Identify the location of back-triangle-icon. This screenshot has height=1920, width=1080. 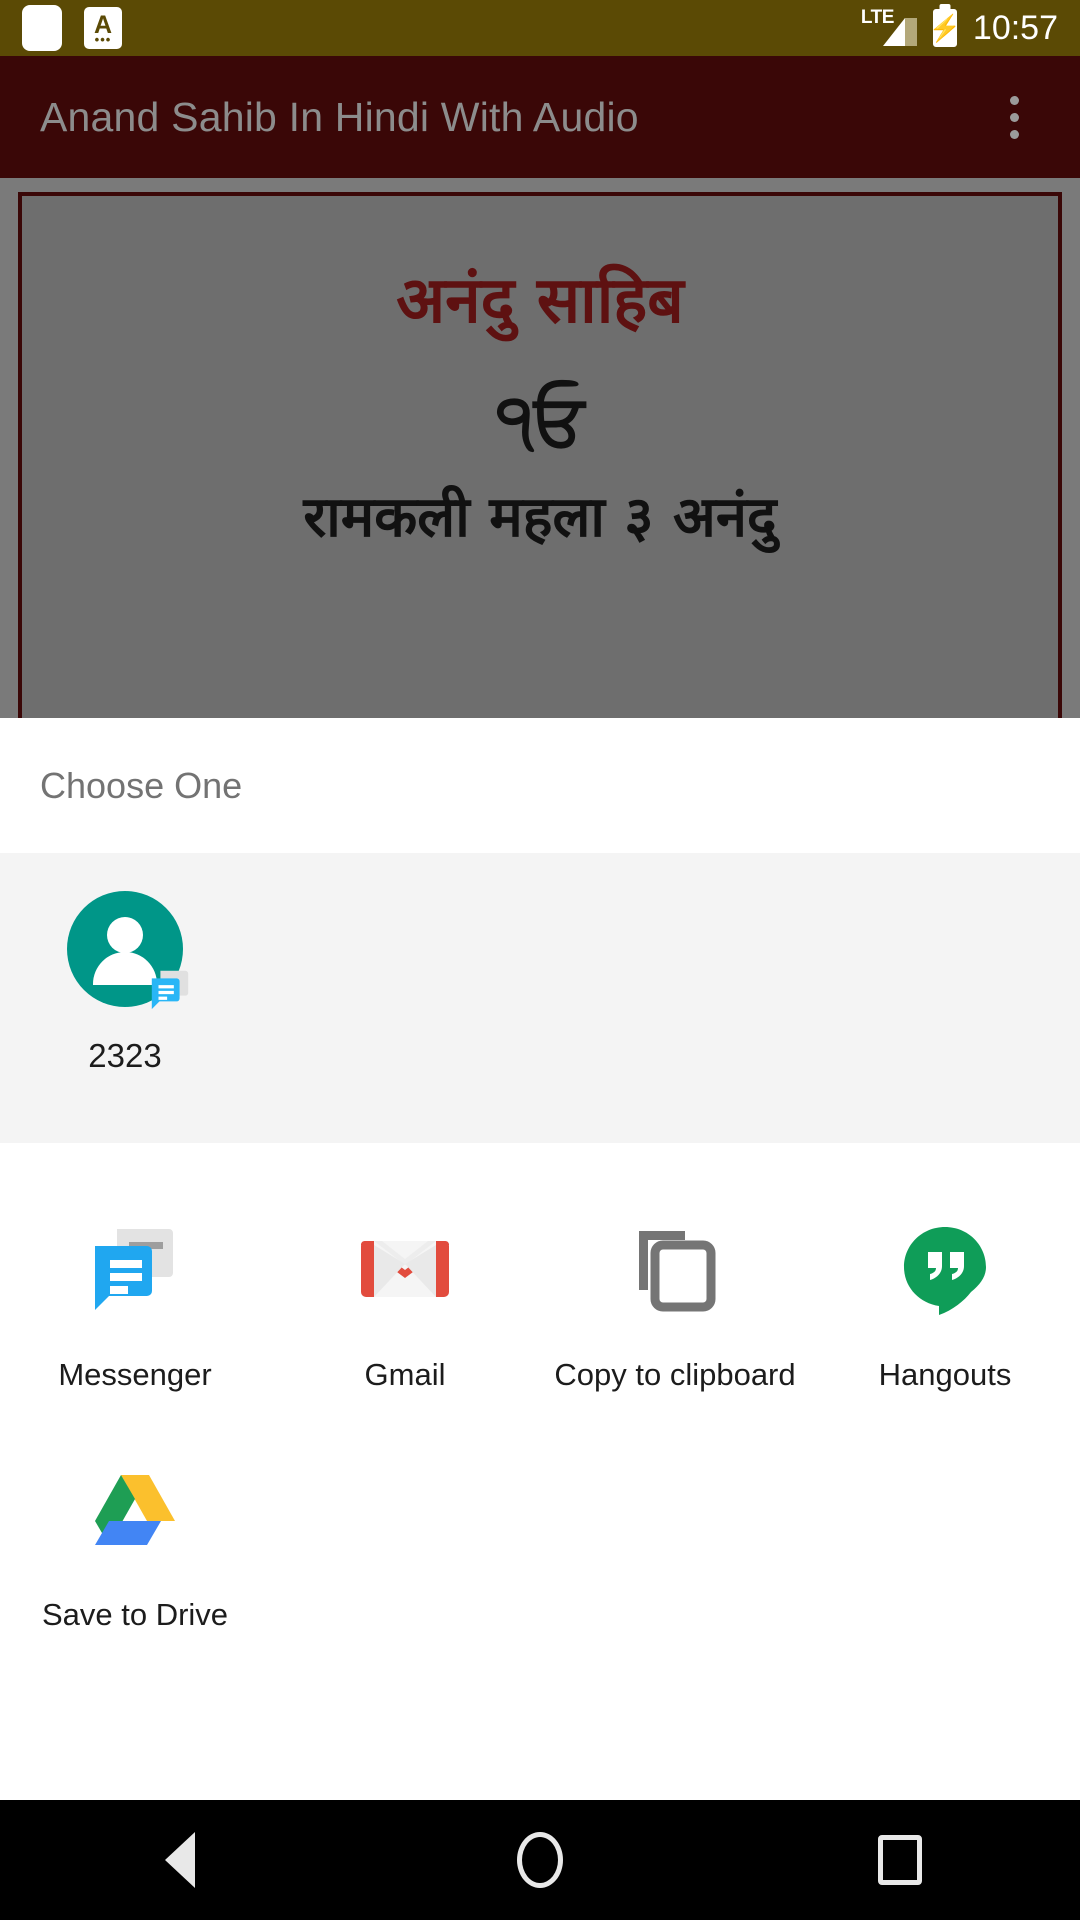
(180, 1860).